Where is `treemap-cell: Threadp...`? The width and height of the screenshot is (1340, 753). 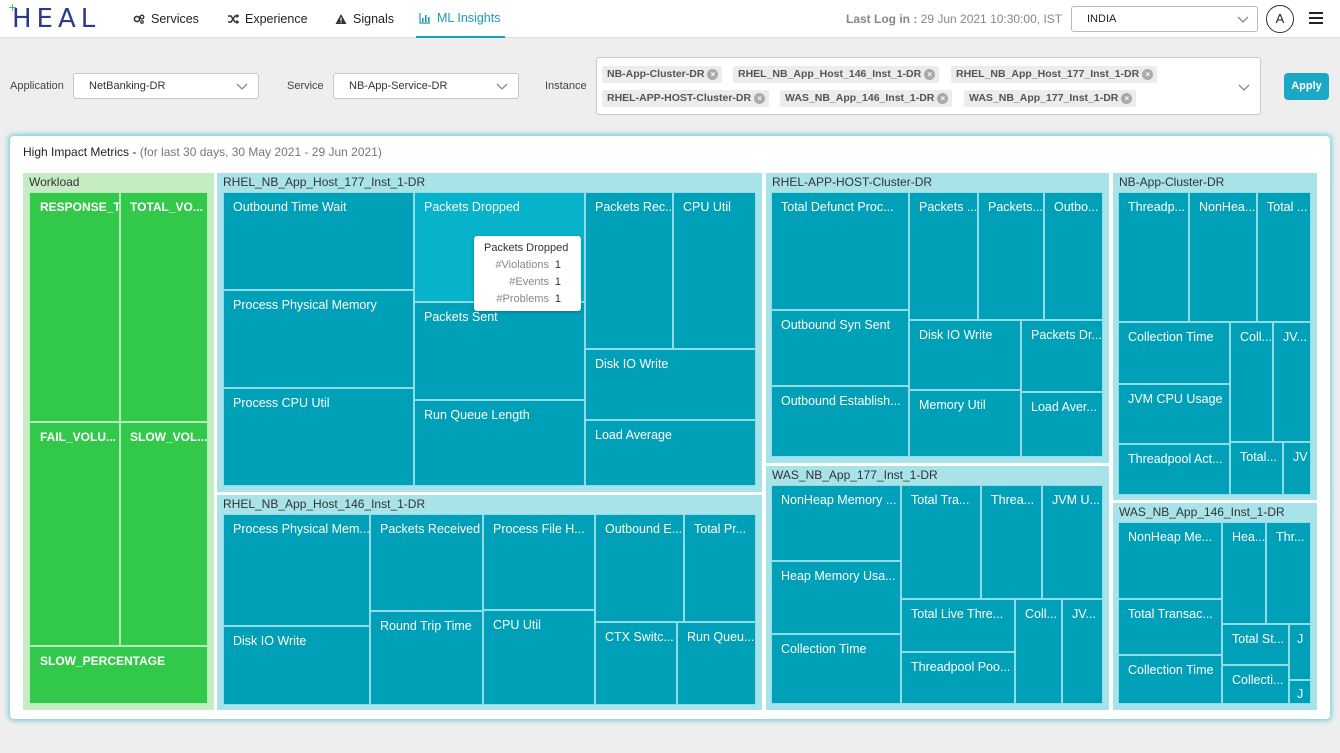
treemap-cell: Threadp... is located at coordinates (1153, 257).